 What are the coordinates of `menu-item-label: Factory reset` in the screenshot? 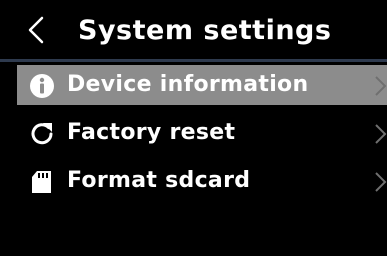 It's located at (151, 132).